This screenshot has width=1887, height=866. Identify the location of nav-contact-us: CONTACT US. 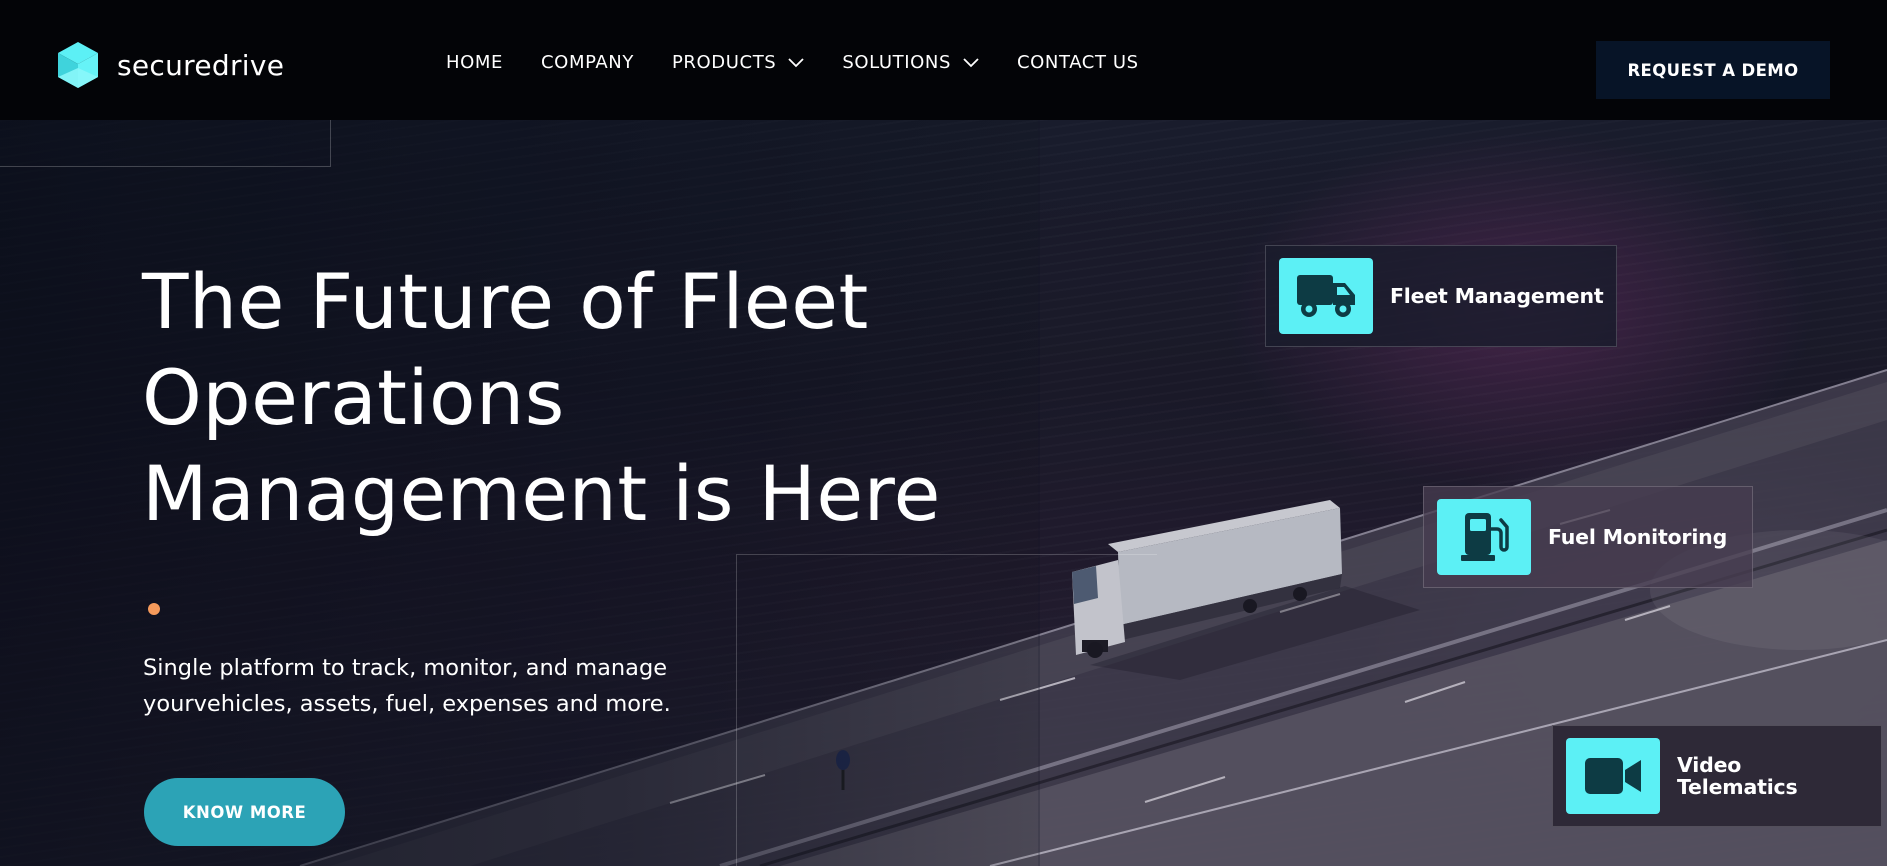
(1078, 62).